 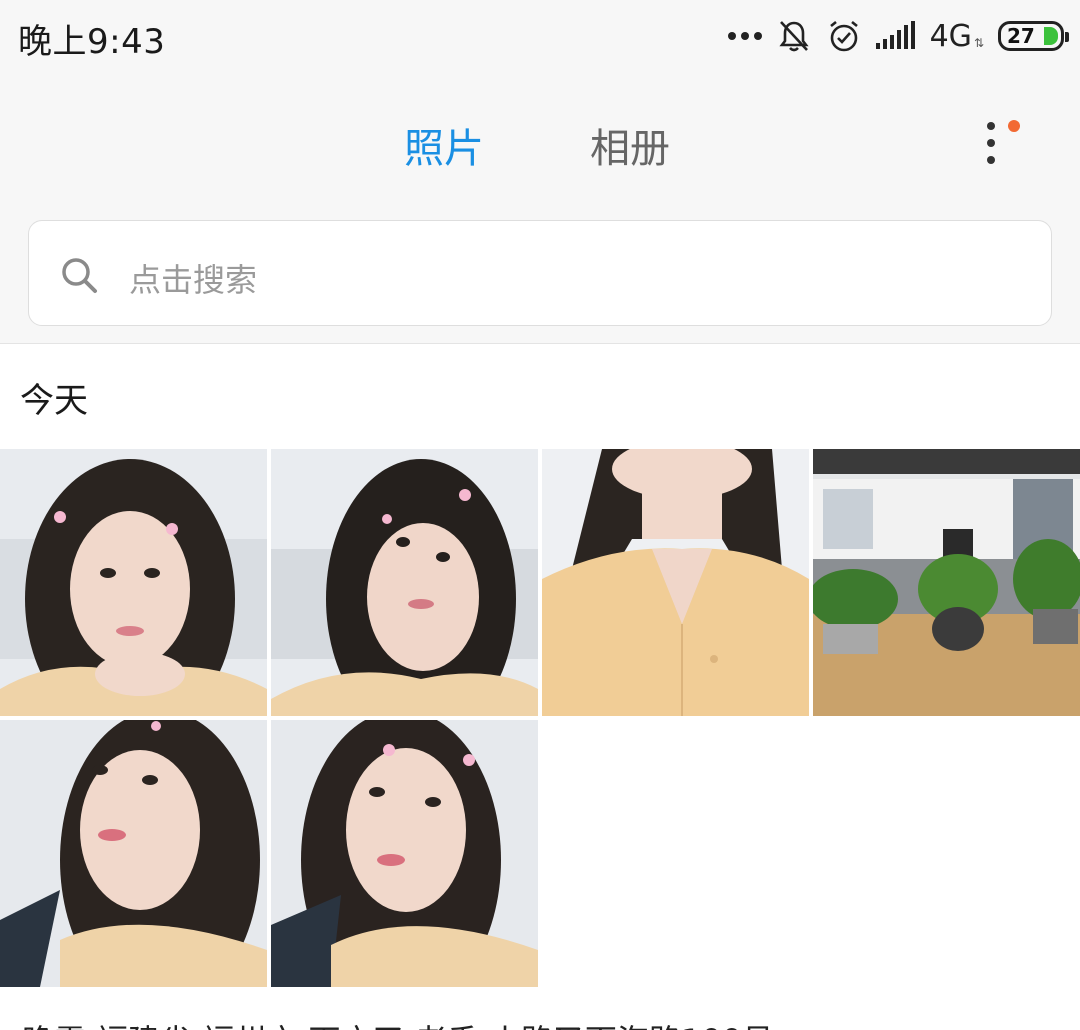 What do you see at coordinates (54, 401) in the screenshot?
I see `section-title: 今天` at bounding box center [54, 401].